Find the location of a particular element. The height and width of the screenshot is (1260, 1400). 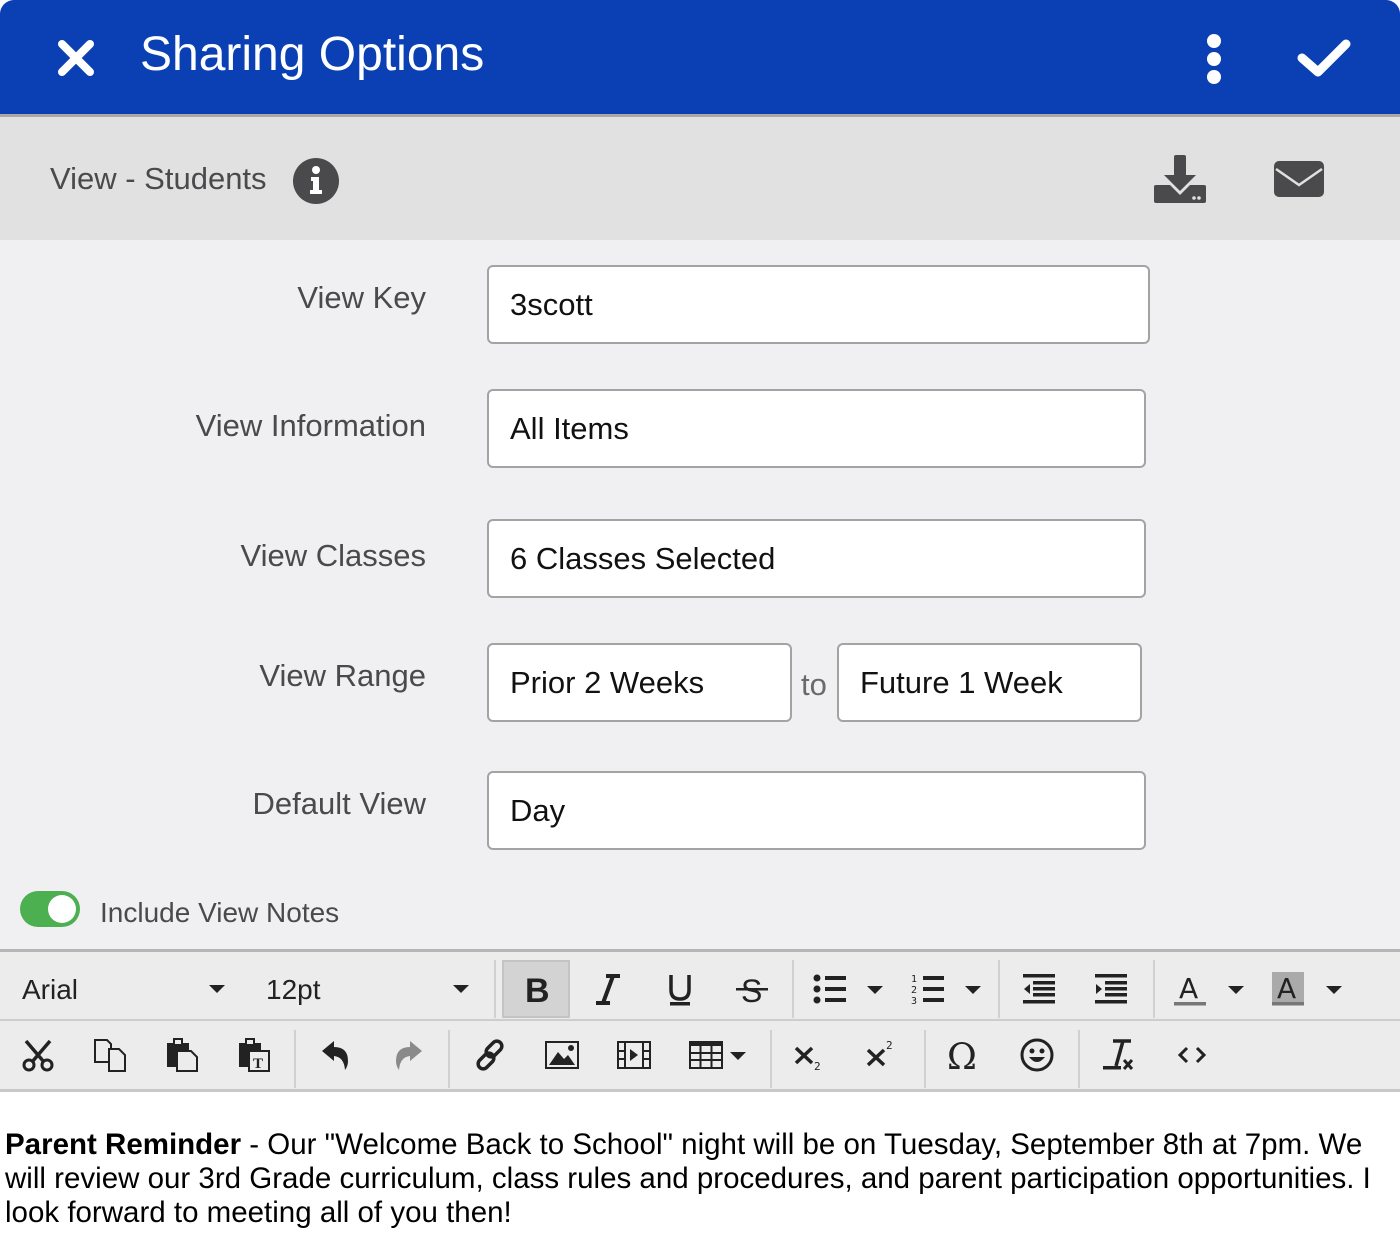

font-family-value: Arial is located at coordinates (50, 989).